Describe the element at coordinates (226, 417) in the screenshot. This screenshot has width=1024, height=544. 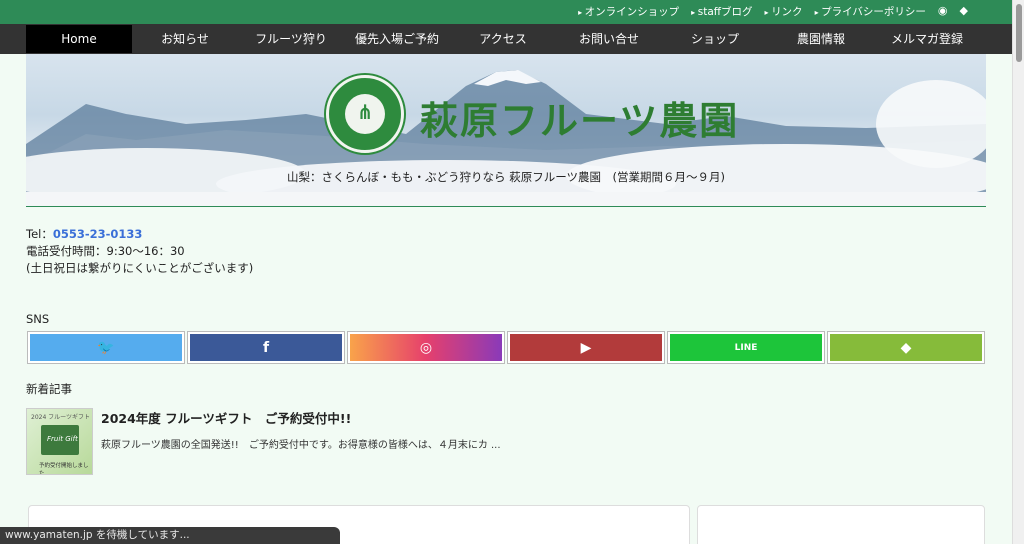
I see `article-title: 2024年度 フルーツギフト ご予約受付中!!` at that location.